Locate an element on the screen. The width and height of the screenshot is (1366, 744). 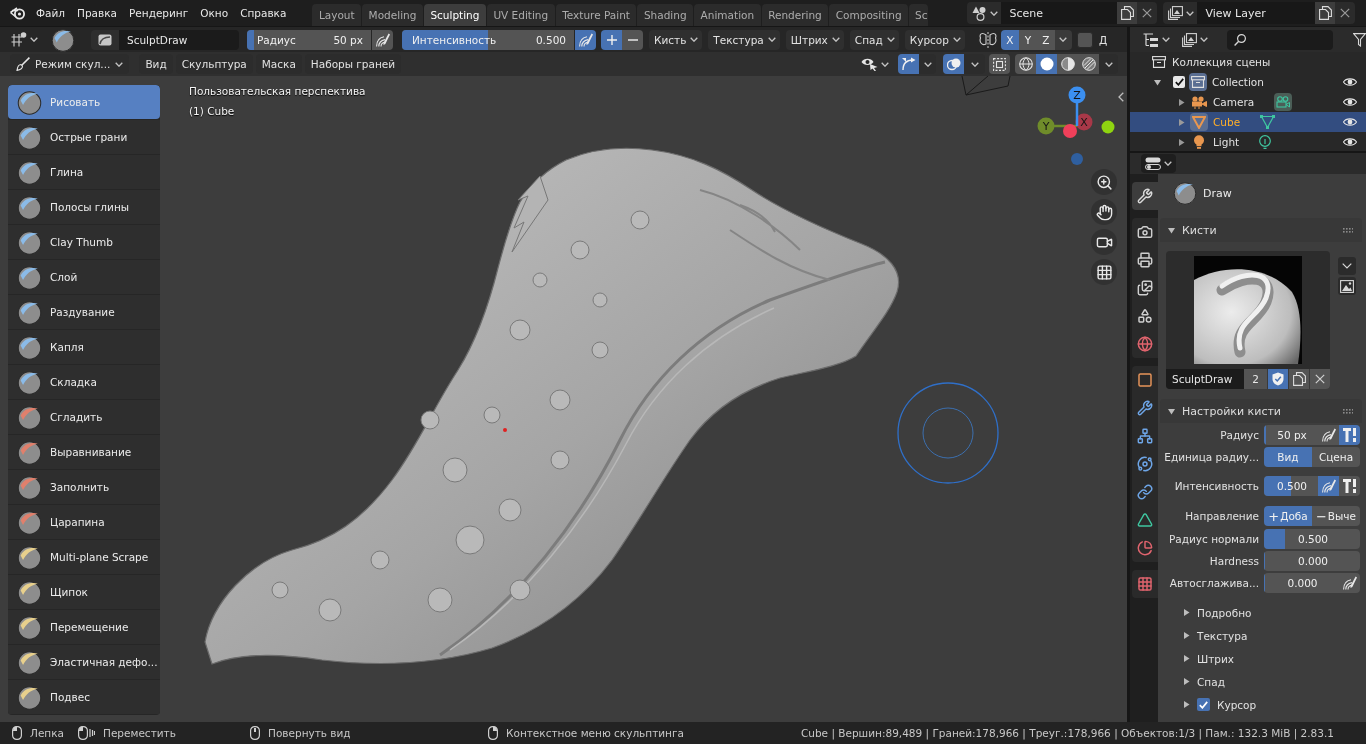
workspace-tab: Animation is located at coordinates (727, 15).